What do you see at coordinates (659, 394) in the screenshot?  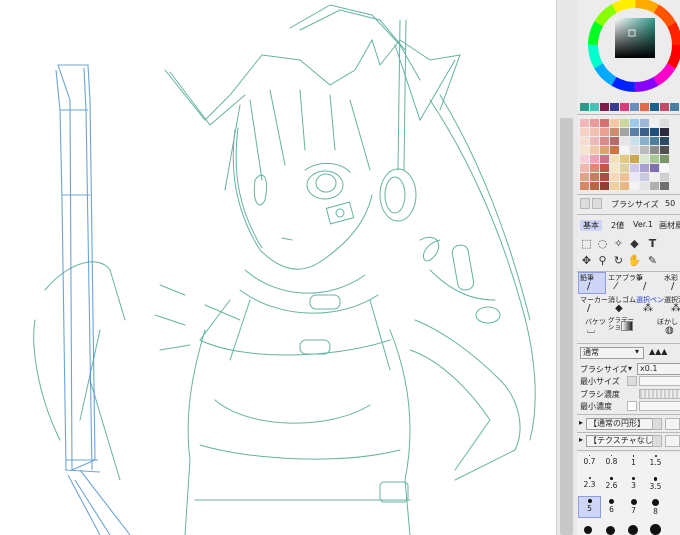 I see `density-slider` at bounding box center [659, 394].